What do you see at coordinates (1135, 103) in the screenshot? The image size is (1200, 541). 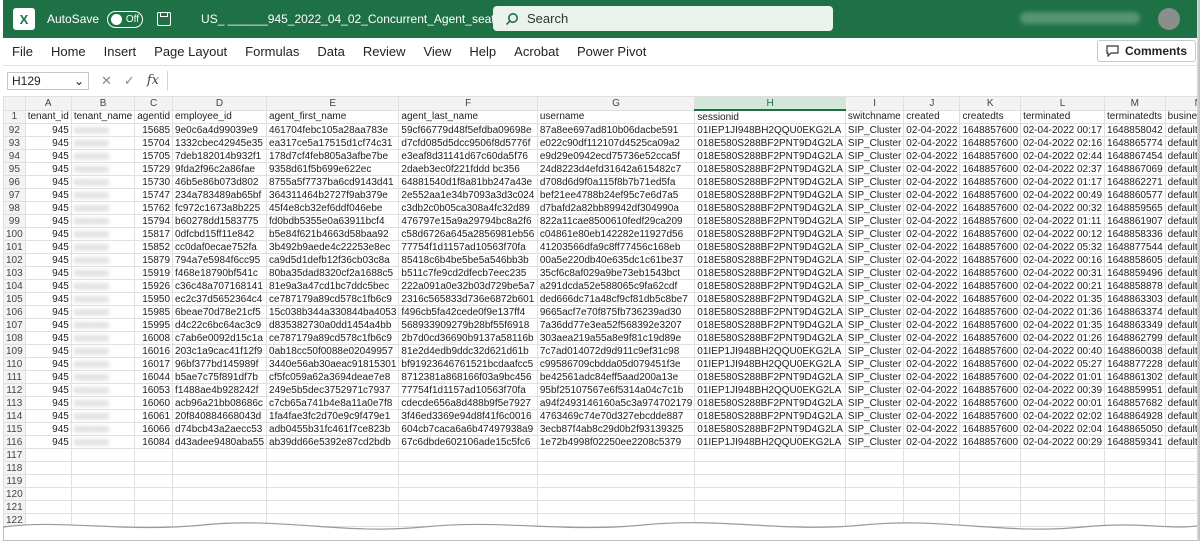 I see `column-header-m: M` at bounding box center [1135, 103].